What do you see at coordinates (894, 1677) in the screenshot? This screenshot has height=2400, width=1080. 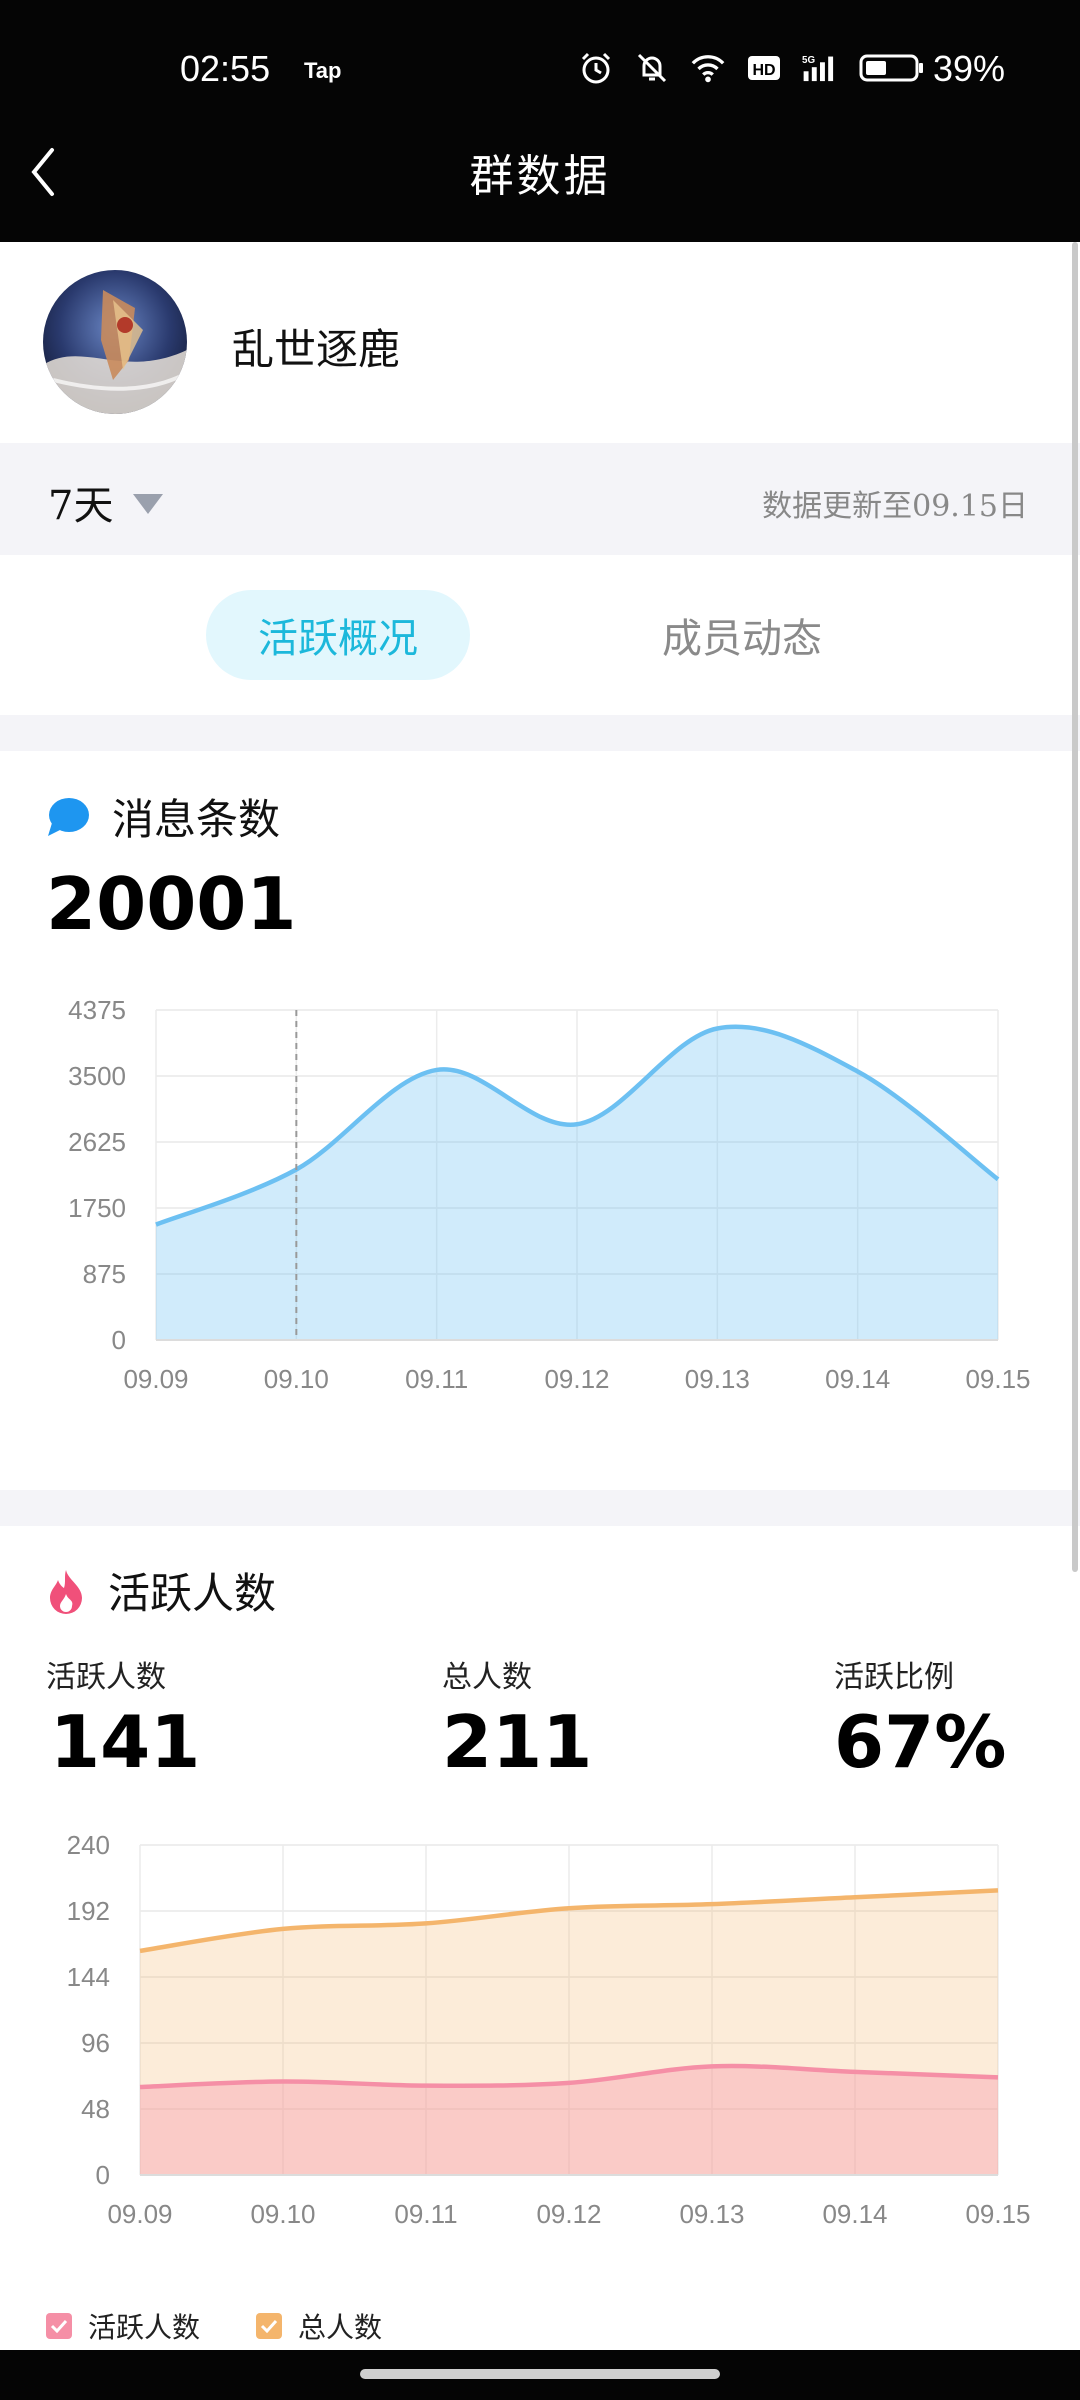 I see `stat-label-ratio: 活跃比例` at bounding box center [894, 1677].